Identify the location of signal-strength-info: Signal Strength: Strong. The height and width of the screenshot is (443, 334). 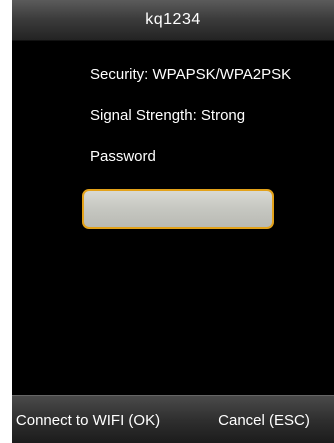
(168, 115).